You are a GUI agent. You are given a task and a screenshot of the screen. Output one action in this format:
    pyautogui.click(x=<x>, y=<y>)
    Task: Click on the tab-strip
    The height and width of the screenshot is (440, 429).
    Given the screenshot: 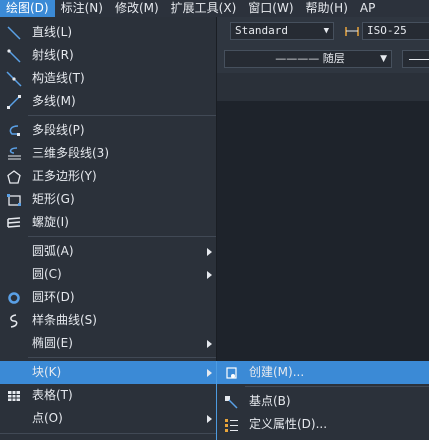 What is the action you would take?
    pyautogui.click(x=322, y=87)
    